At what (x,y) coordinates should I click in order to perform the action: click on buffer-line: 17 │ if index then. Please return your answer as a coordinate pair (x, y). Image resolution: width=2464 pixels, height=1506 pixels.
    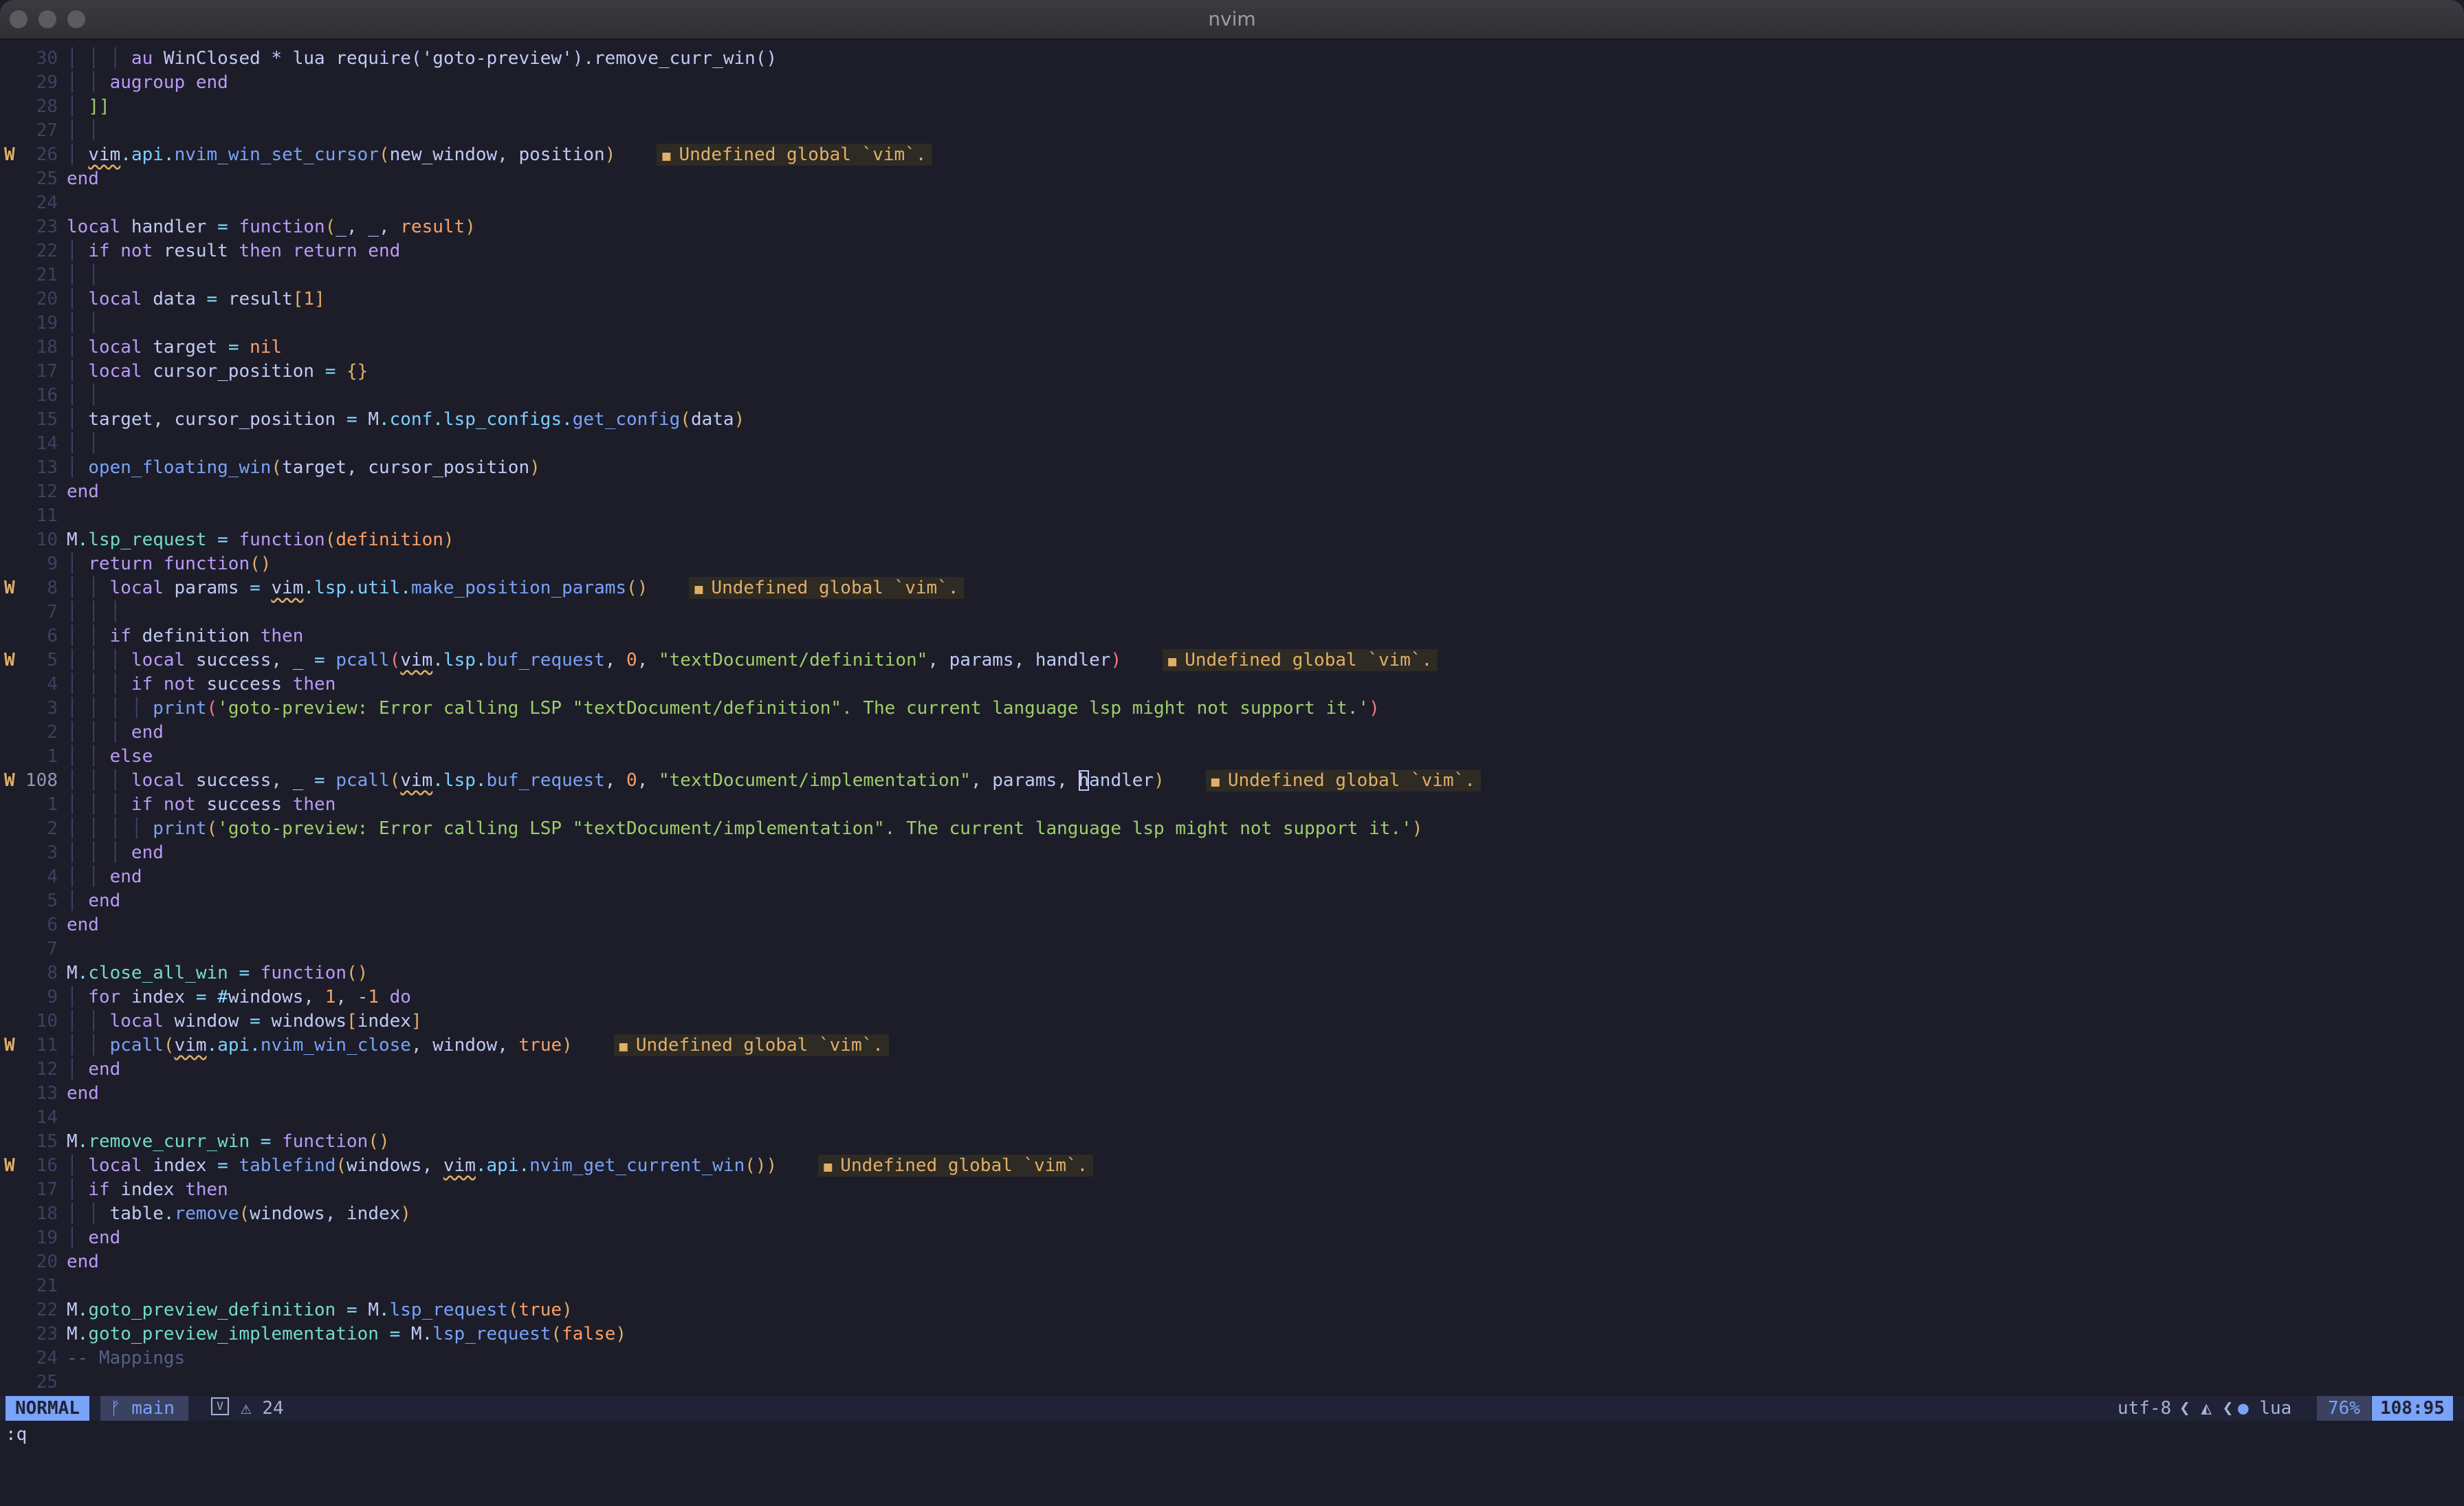
    Looking at the image, I should click on (1232, 1190).